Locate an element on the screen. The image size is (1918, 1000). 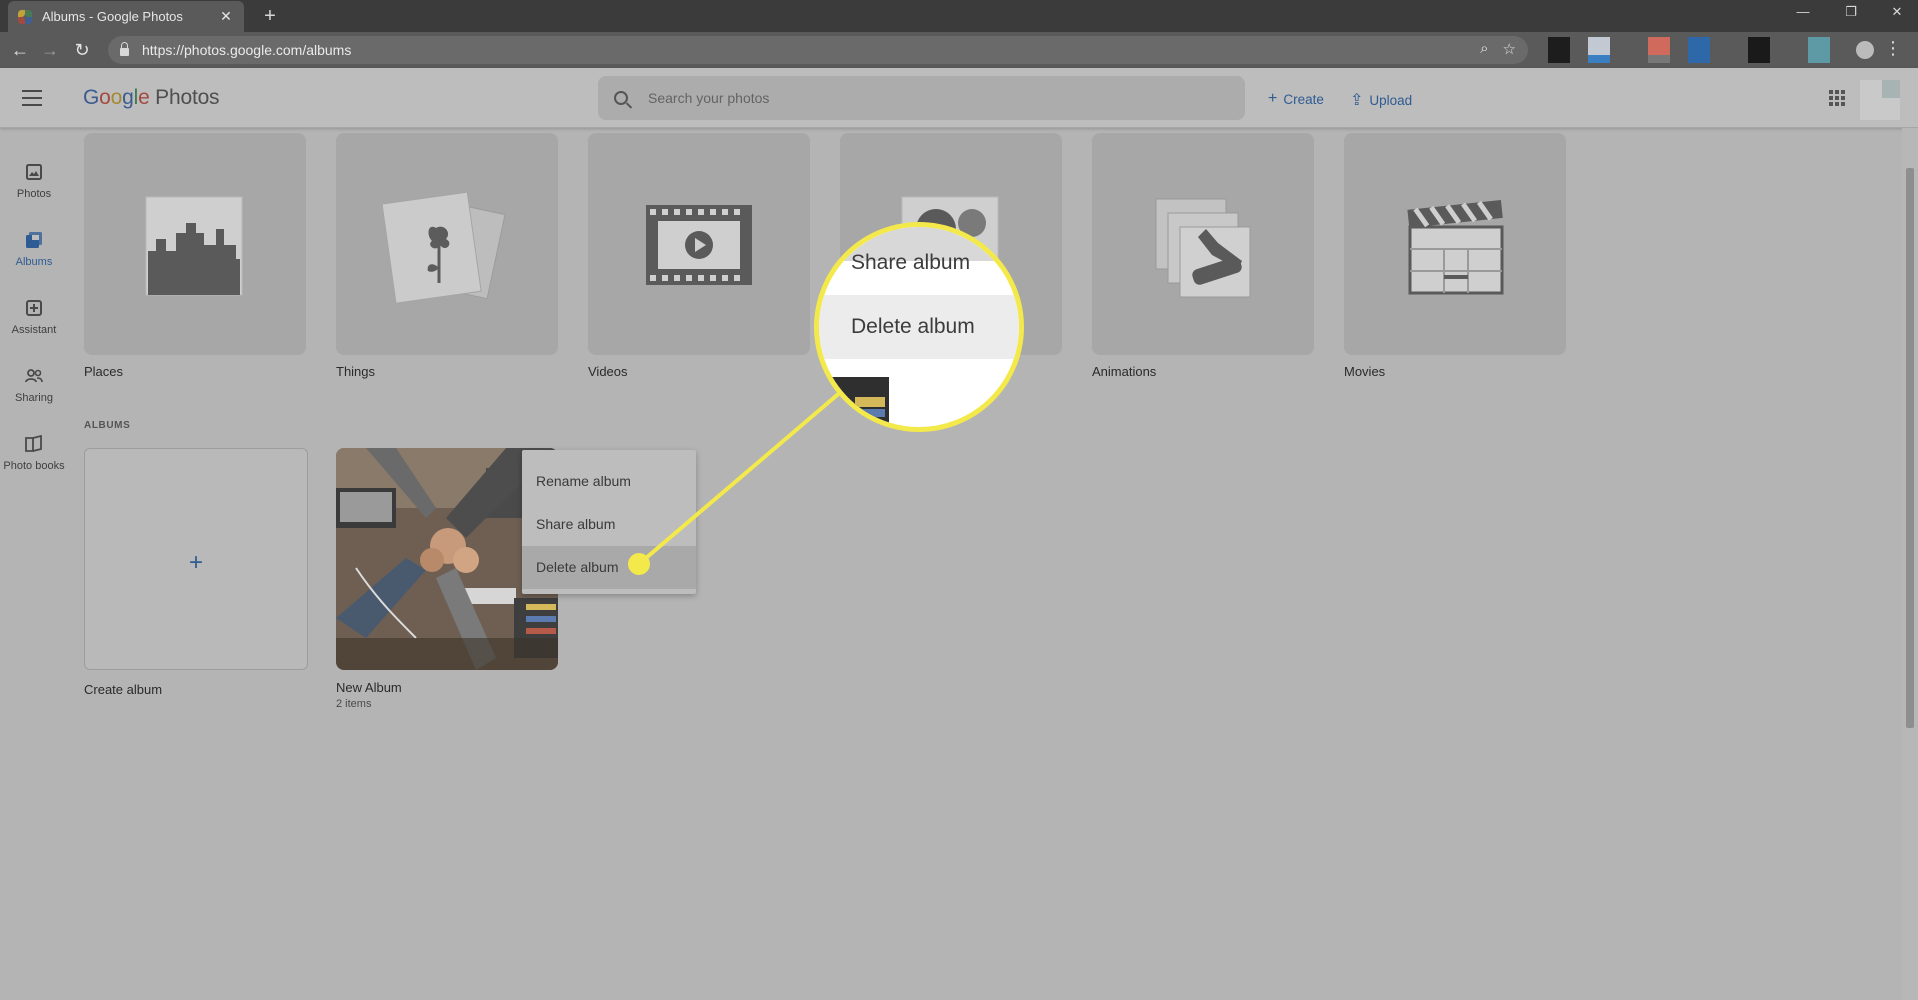
magnified-share-album: Share album is located at coordinates (911, 262).